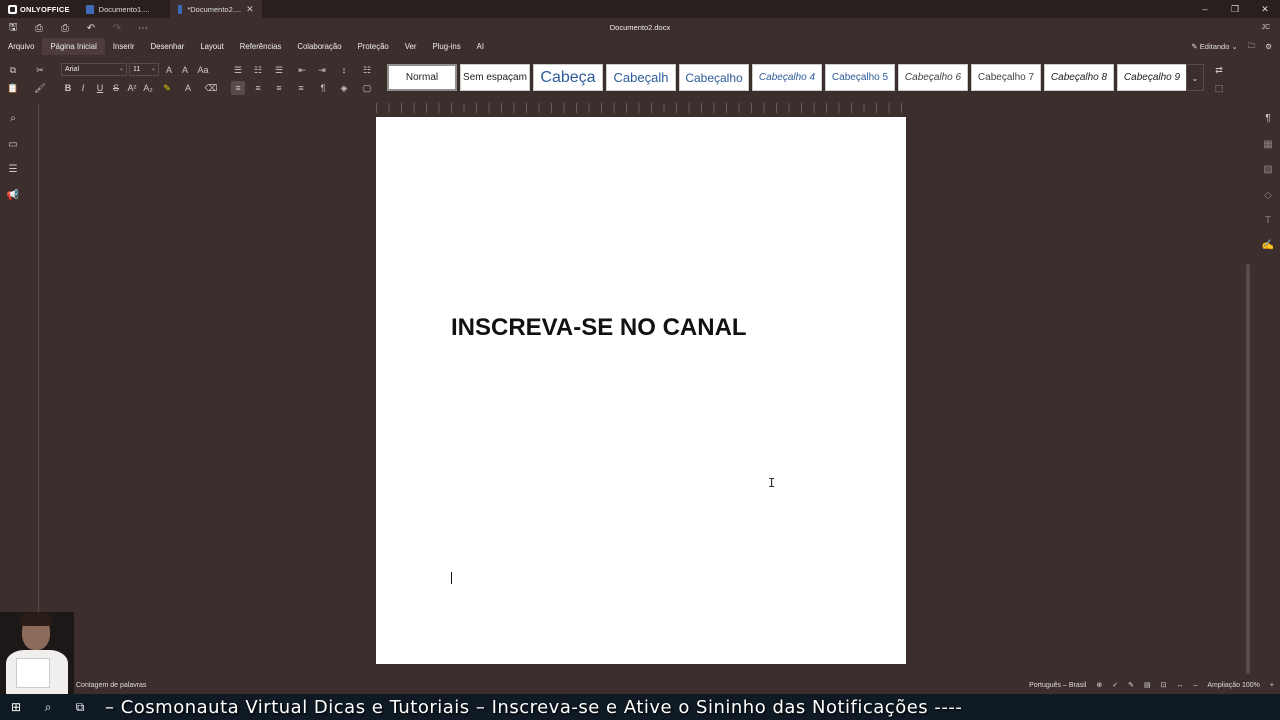 This screenshot has height=720, width=1280. What do you see at coordinates (599, 328) in the screenshot?
I see `document-headline: INSCREVA-SE NO CANAL` at bounding box center [599, 328].